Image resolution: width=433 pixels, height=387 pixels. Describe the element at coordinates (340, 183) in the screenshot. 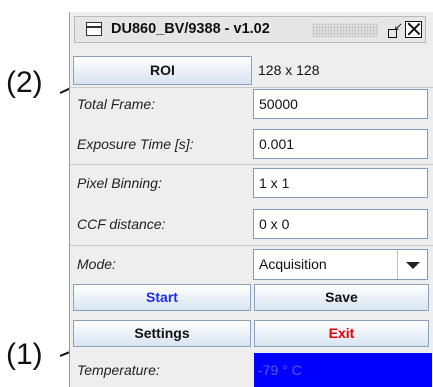

I see `pixel-binning-field: 1 x 1` at that location.